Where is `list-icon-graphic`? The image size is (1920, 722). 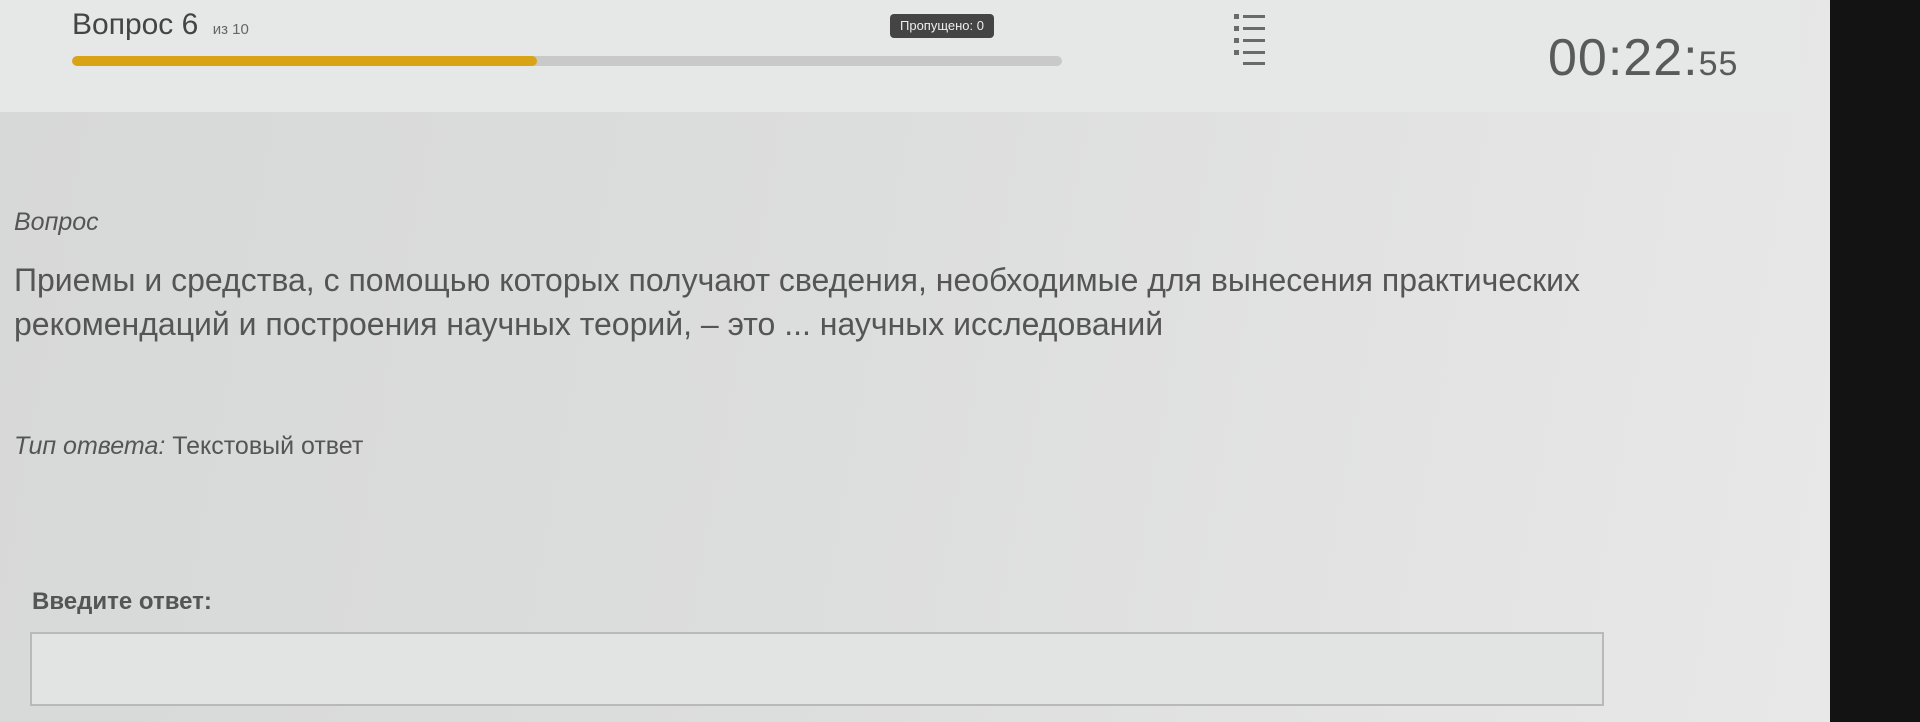 list-icon-graphic is located at coordinates (1249, 39).